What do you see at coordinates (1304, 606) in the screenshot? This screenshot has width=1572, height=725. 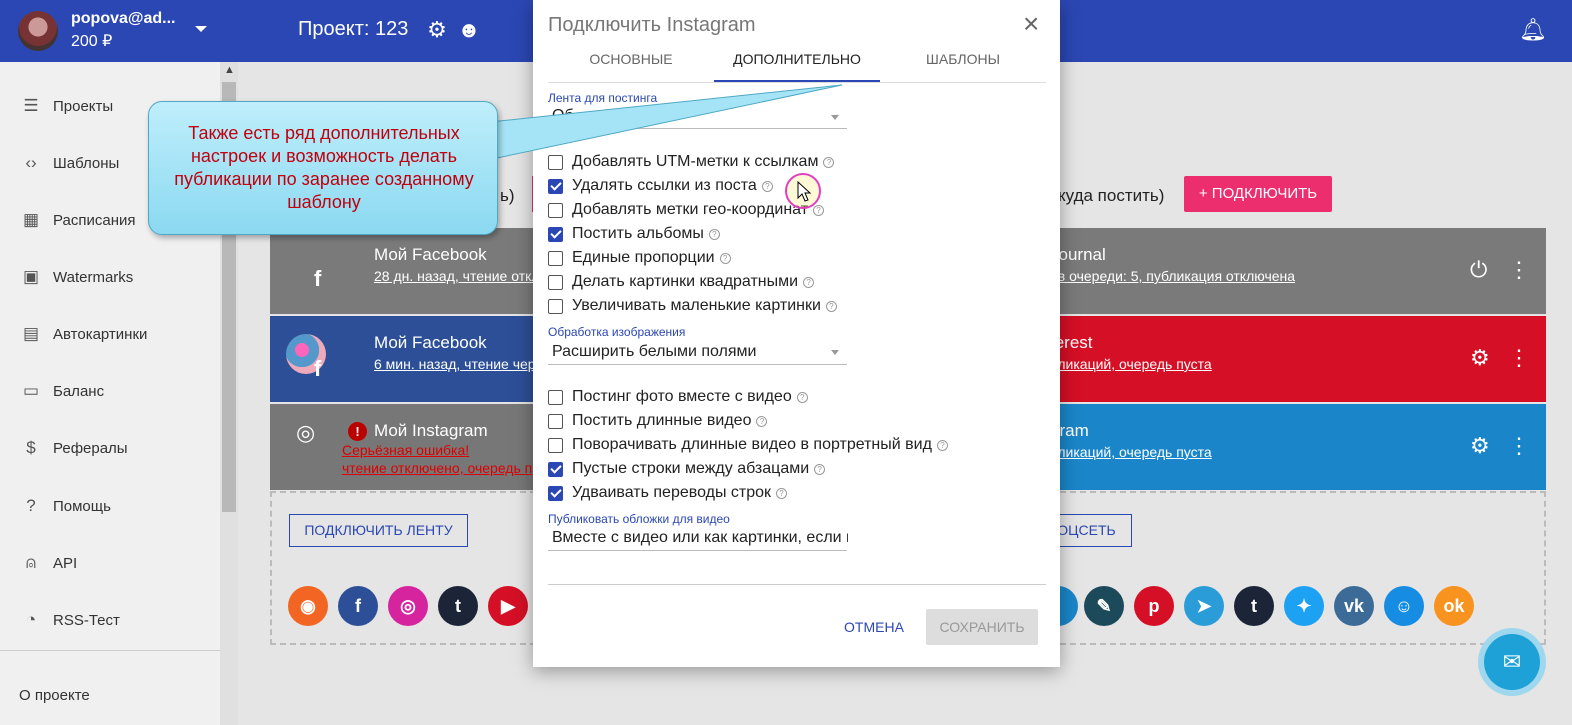 I see `twitter-icon: ✦` at bounding box center [1304, 606].